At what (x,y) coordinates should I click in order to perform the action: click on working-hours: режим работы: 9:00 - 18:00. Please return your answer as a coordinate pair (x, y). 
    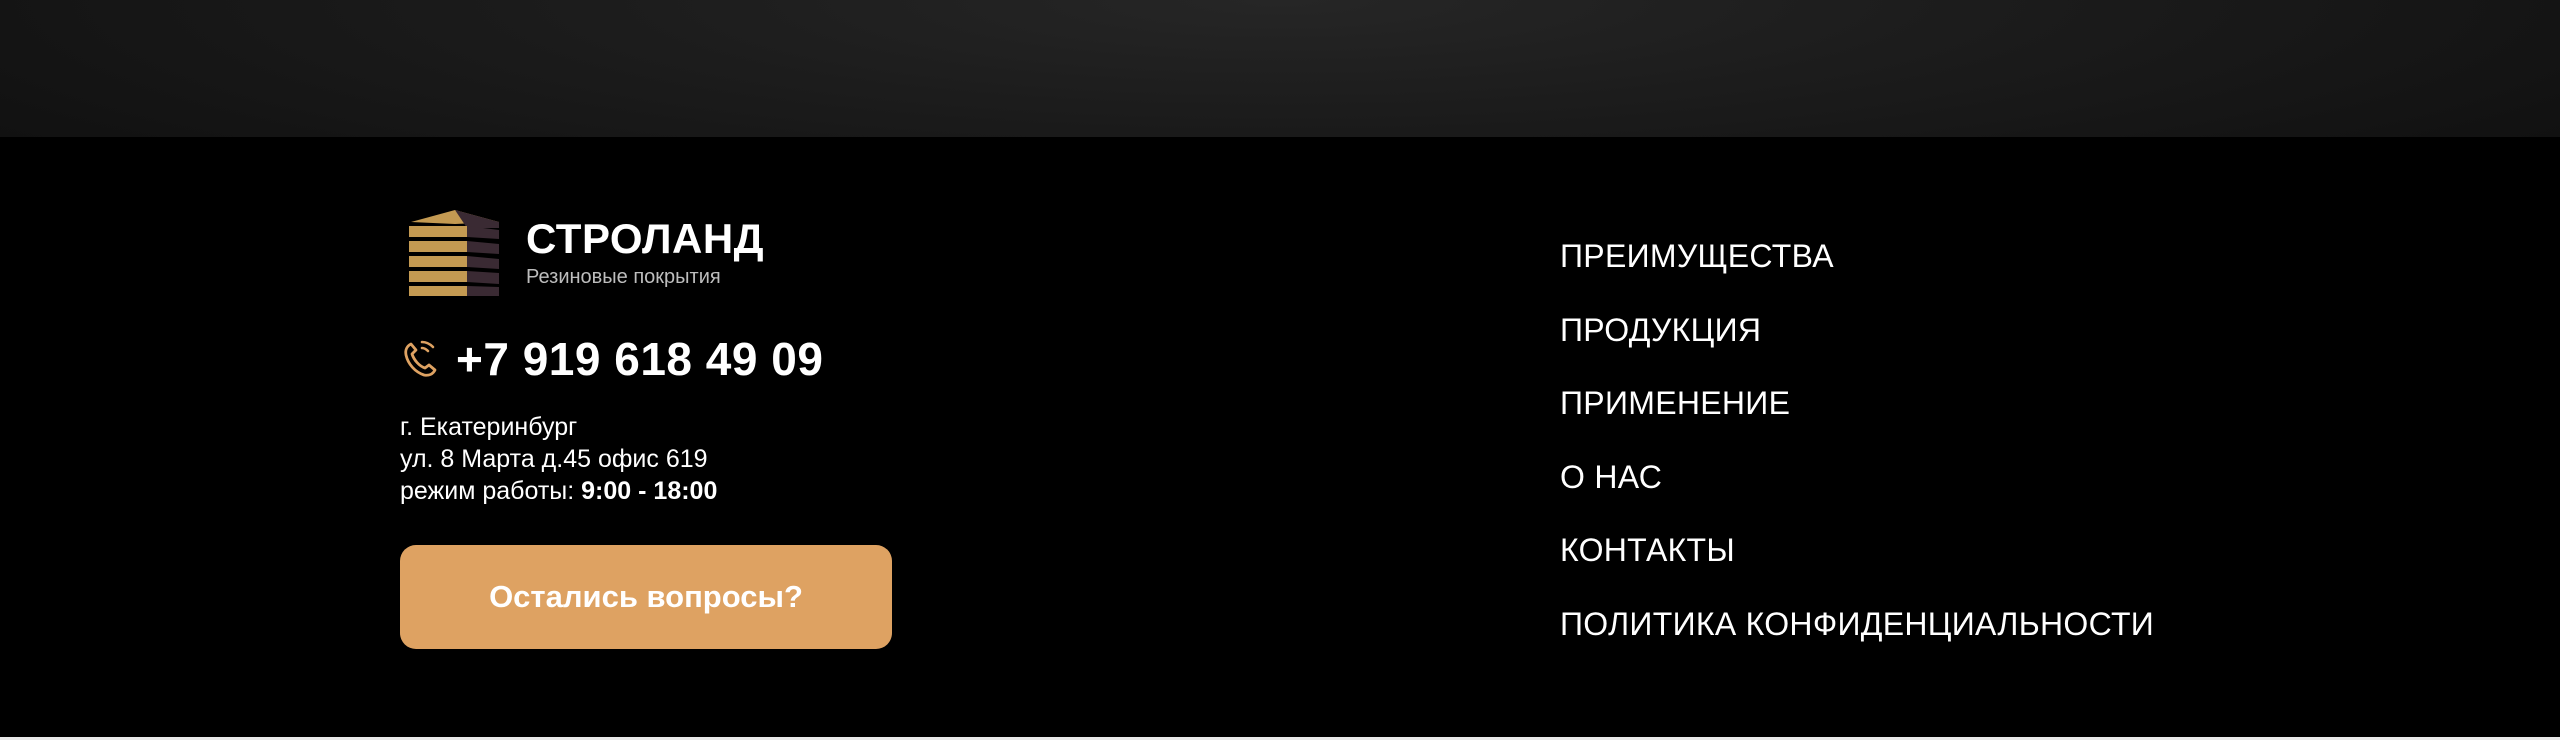
    Looking at the image, I should click on (558, 491).